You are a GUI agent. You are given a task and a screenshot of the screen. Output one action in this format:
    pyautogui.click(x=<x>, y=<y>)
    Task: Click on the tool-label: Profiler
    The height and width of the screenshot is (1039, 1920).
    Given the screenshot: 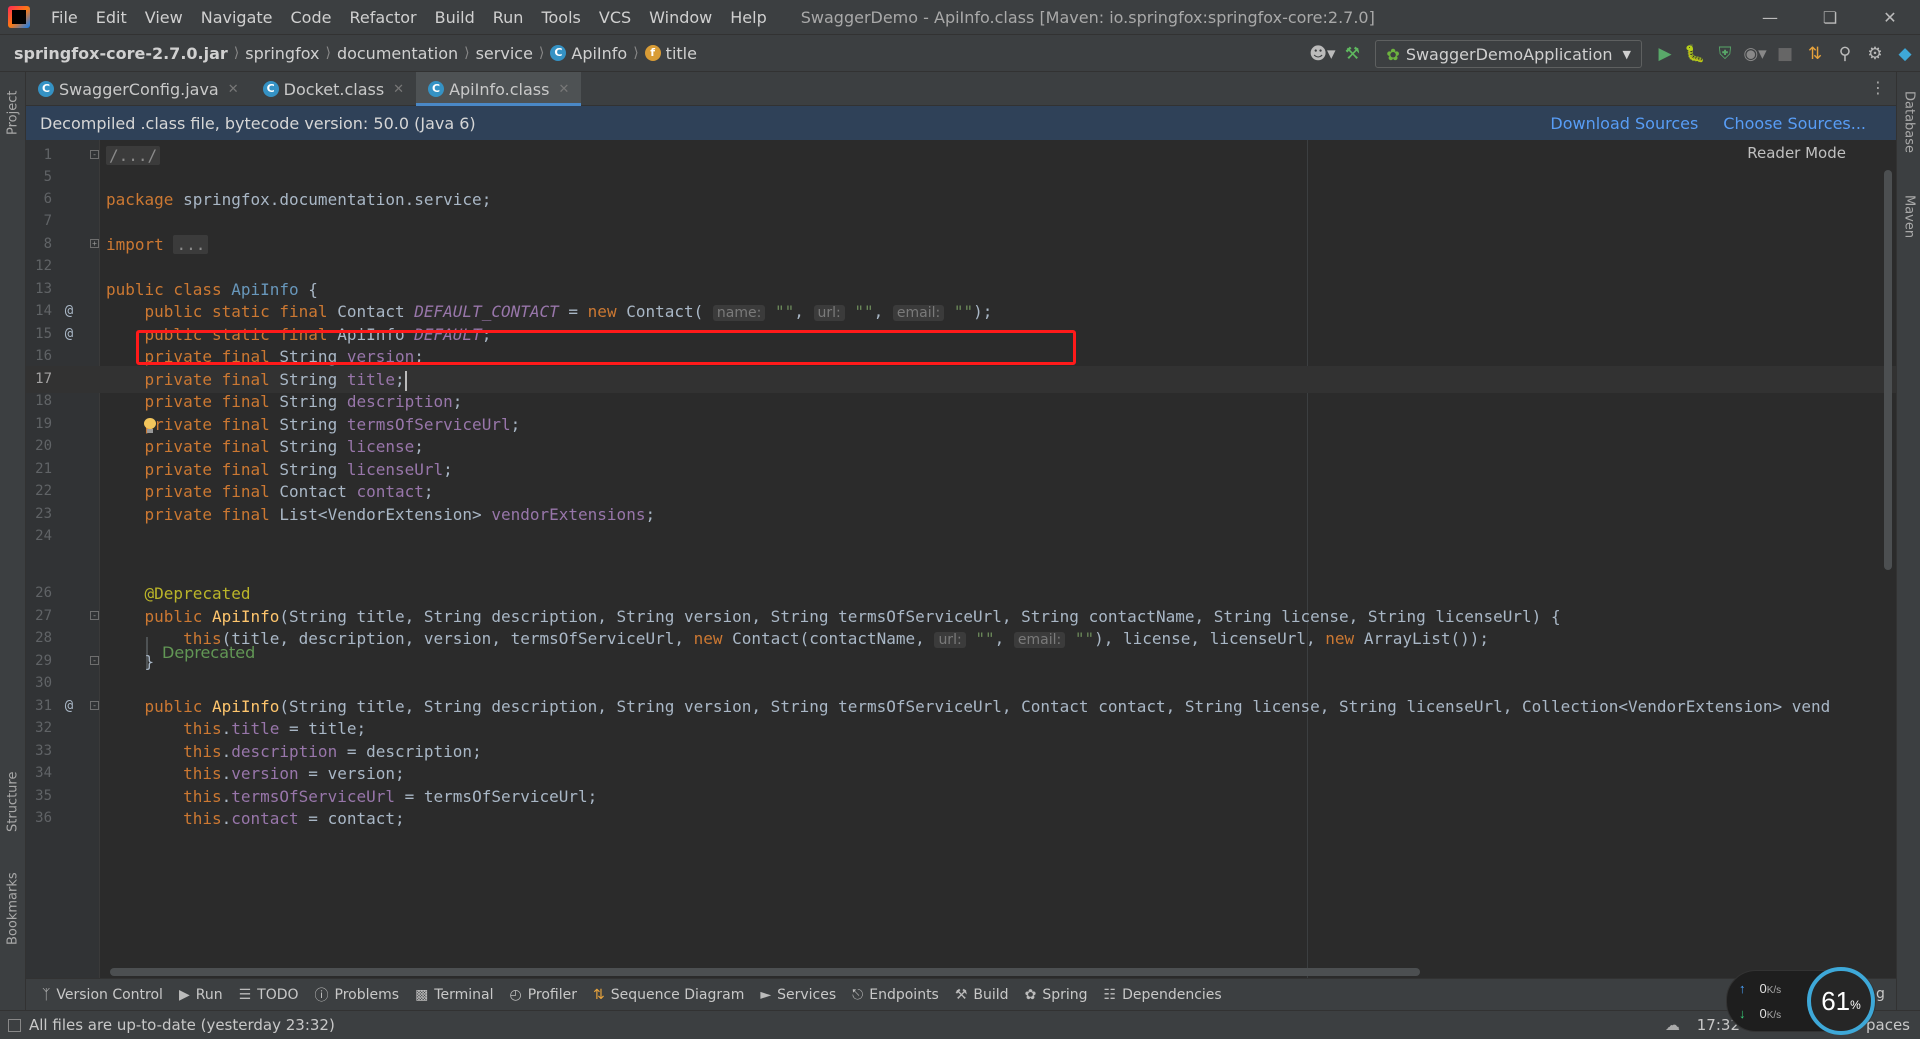 What is the action you would take?
    pyautogui.click(x=552, y=994)
    